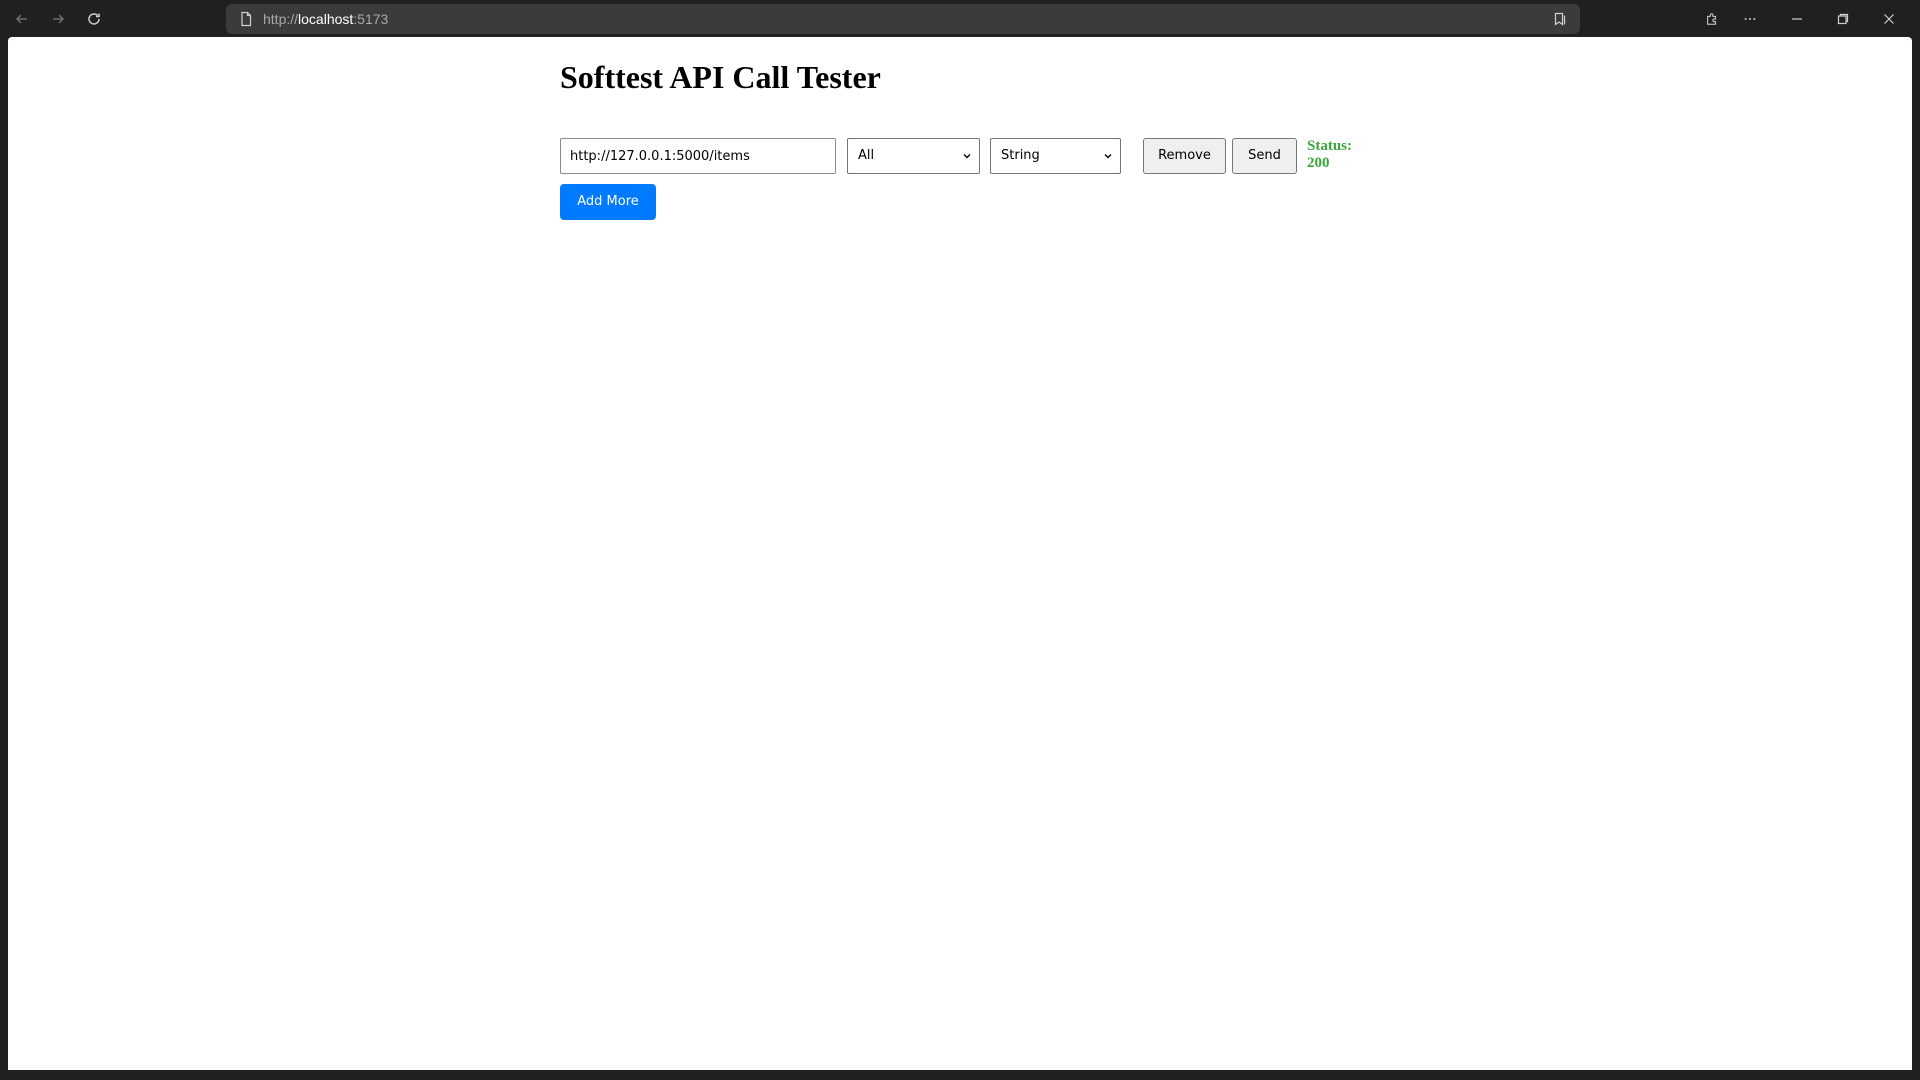  I want to click on refresh-button, so click(94, 19).